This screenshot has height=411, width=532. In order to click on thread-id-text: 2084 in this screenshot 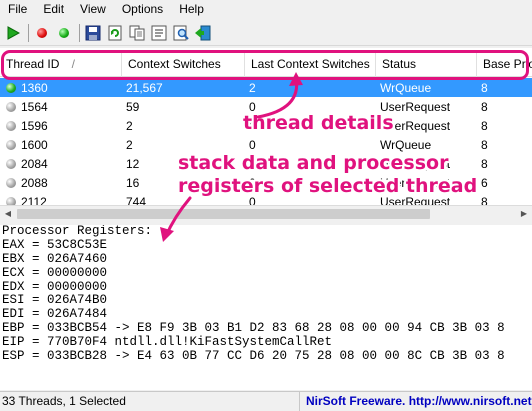, I will do `click(34, 163)`.